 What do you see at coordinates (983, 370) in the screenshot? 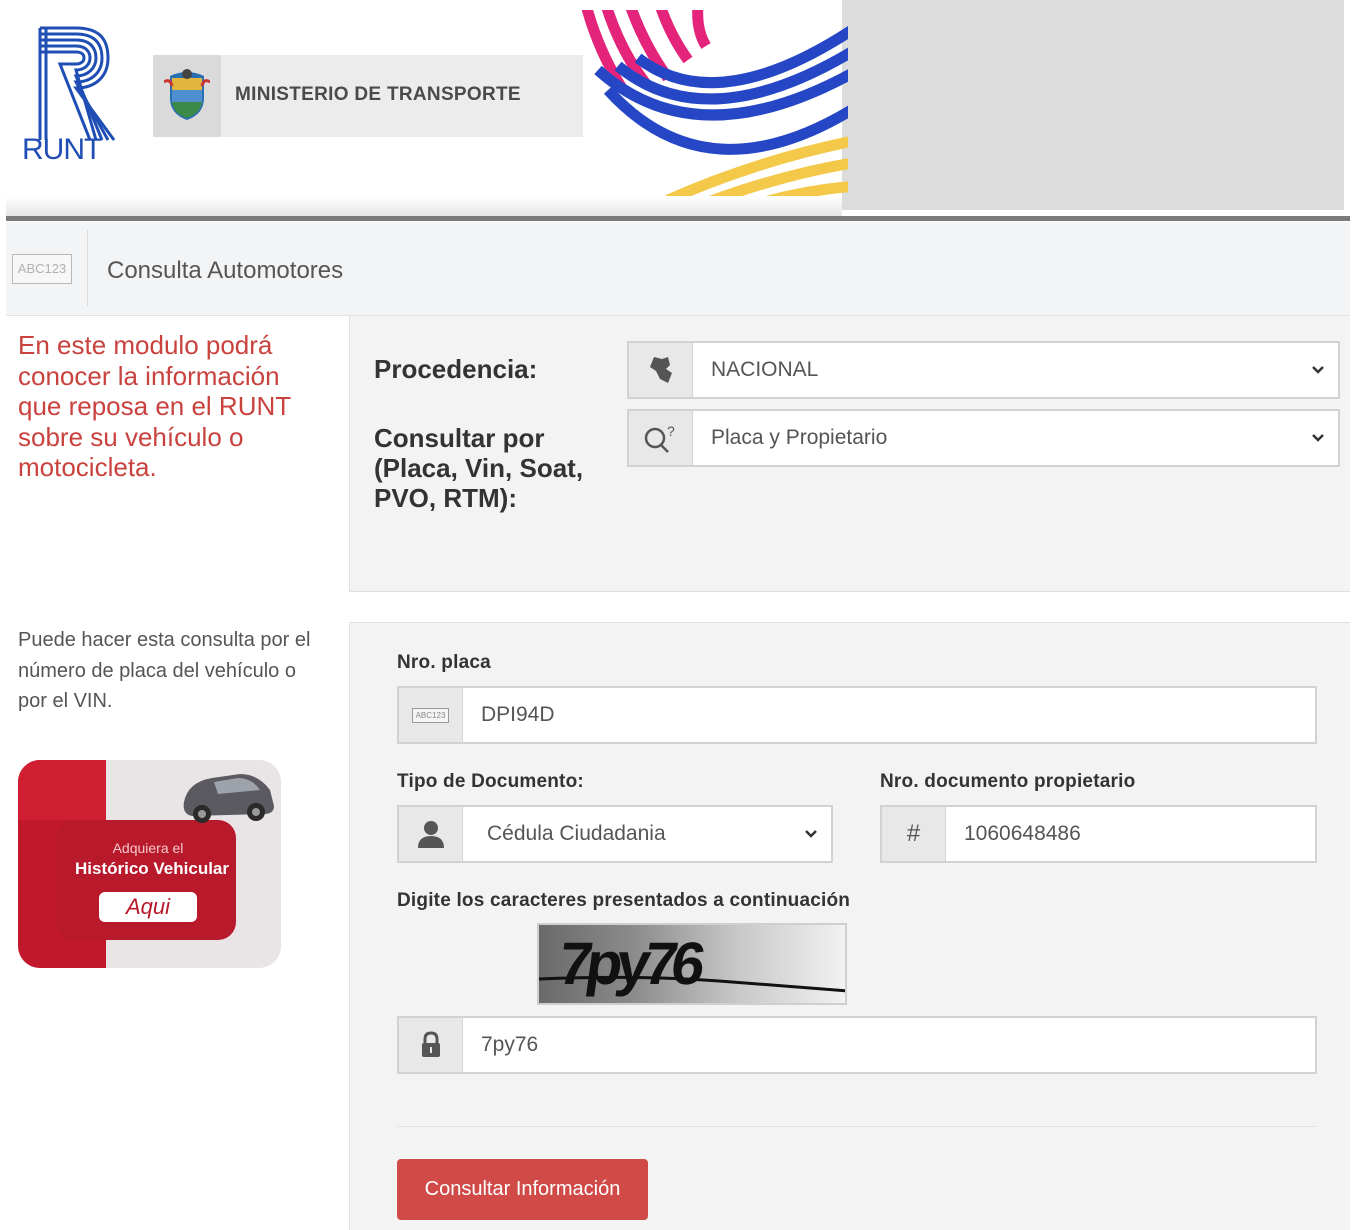
I see `procedencia-select: NACIONAL` at bounding box center [983, 370].